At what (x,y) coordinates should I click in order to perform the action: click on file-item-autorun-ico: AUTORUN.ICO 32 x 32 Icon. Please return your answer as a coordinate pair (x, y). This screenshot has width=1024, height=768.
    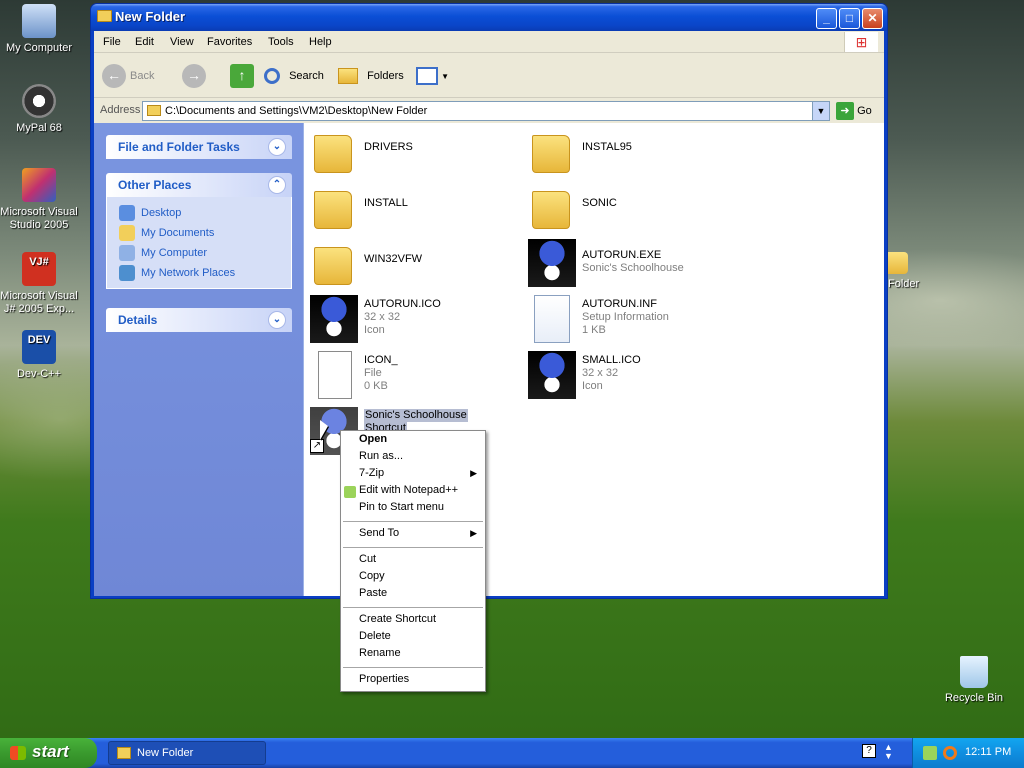
    Looking at the image, I should click on (415, 321).